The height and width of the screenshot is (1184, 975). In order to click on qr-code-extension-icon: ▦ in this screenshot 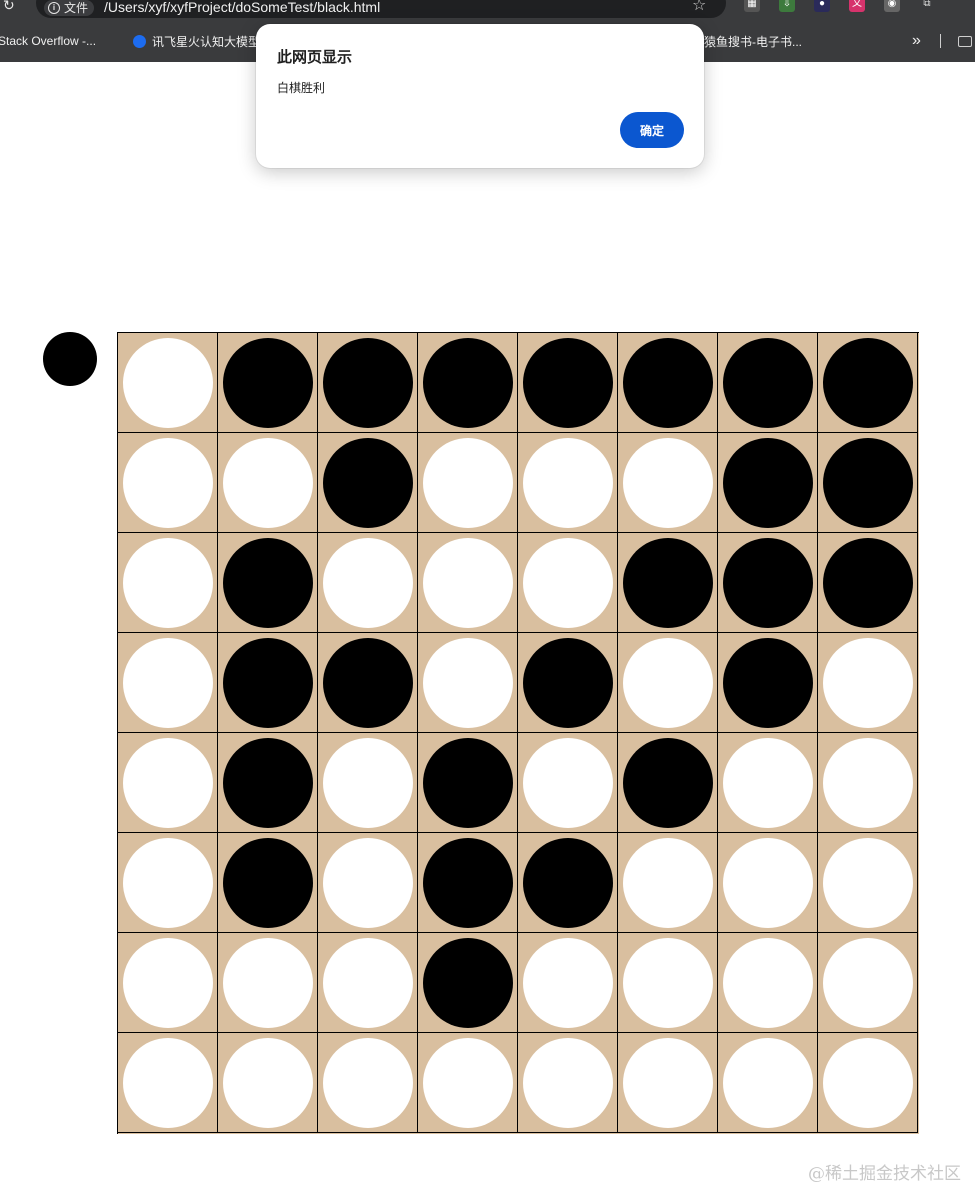, I will do `click(752, 6)`.